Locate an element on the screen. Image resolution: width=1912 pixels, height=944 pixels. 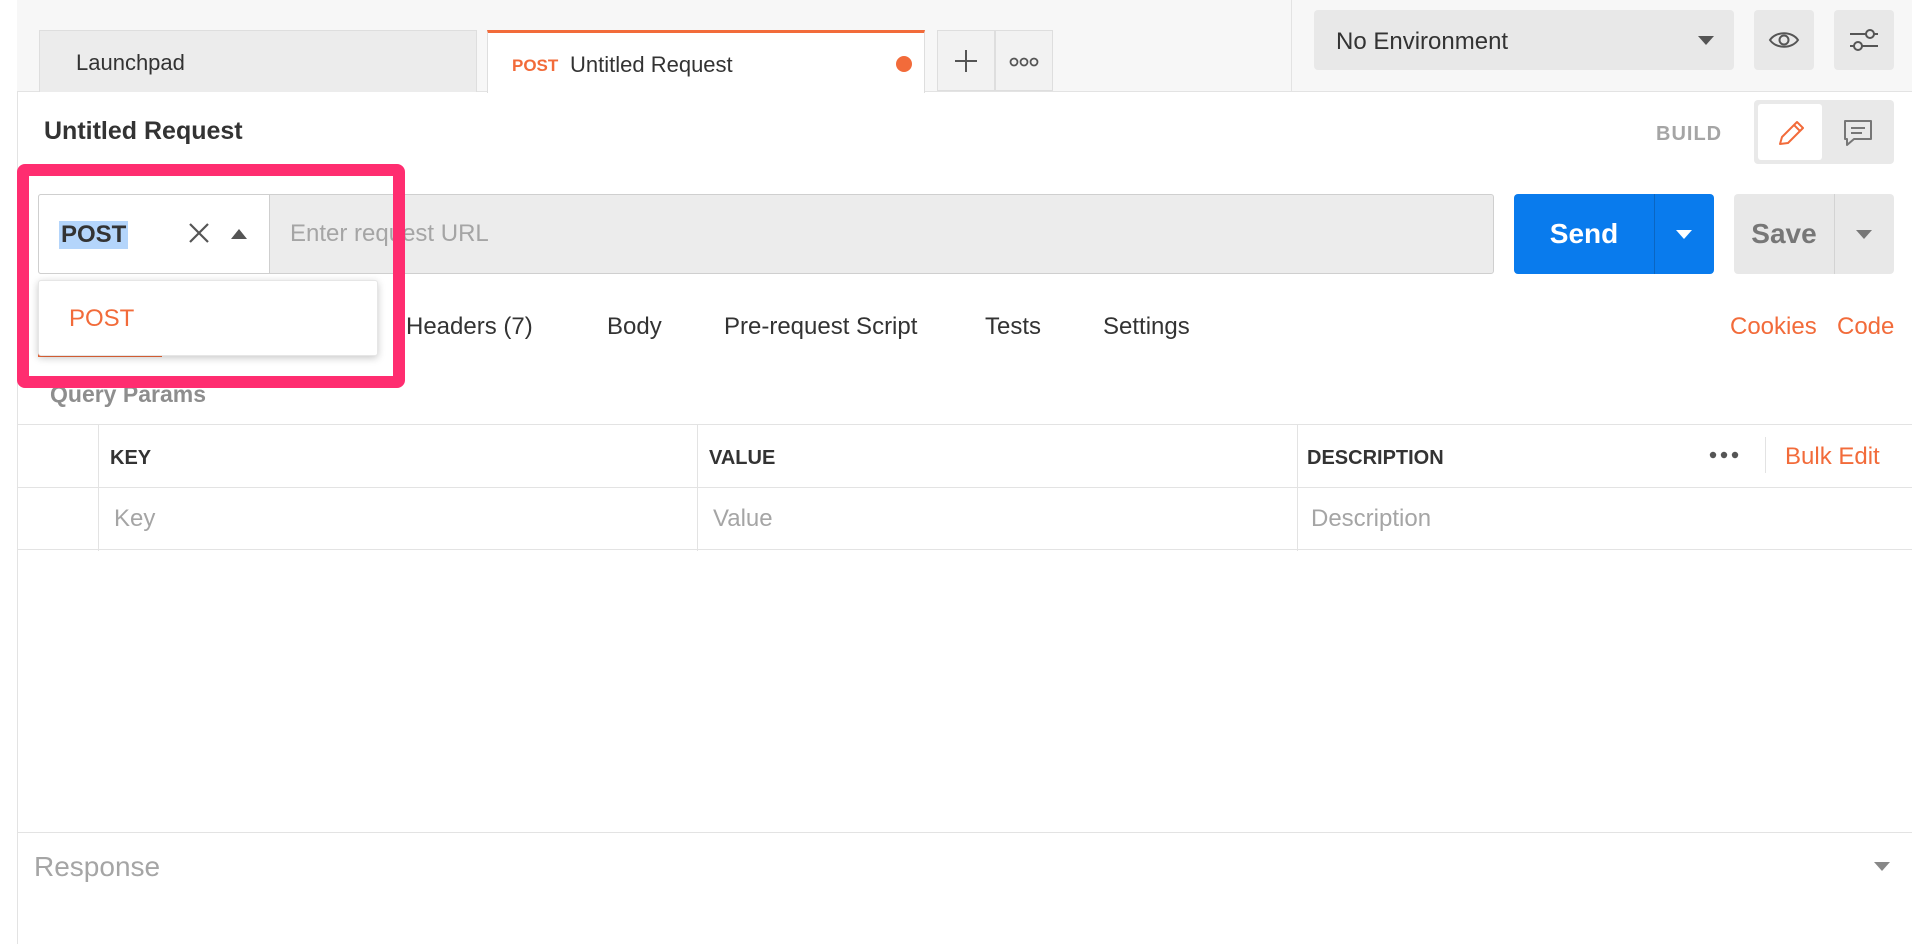
request-url-input is located at coordinates (881, 234).